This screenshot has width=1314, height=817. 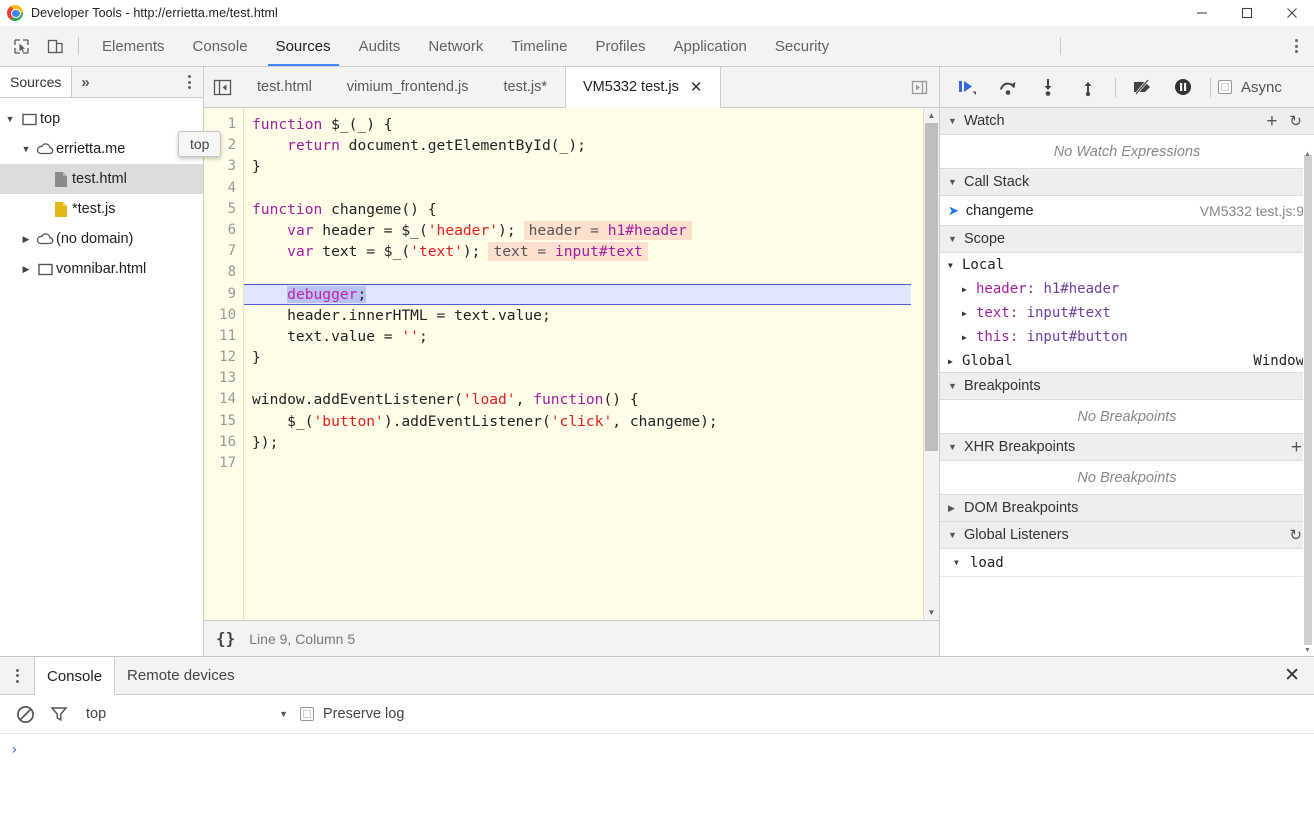 What do you see at coordinates (1077, 337) in the screenshot?
I see `scope-var-value: input#button` at bounding box center [1077, 337].